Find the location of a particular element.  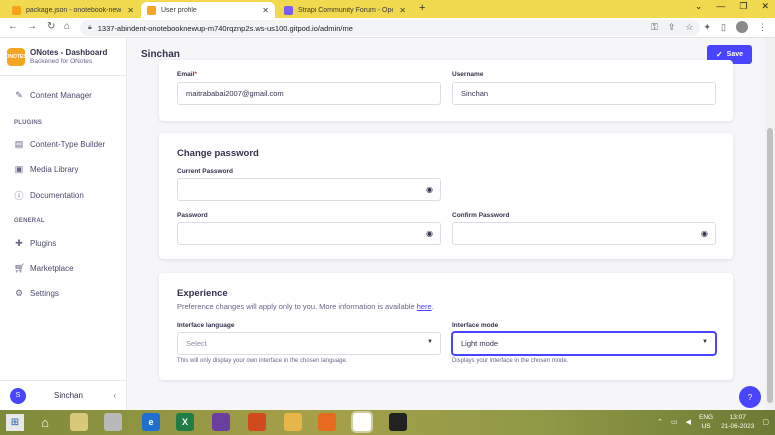

sidebar-item-content-type-builder: ▤ Content-Type Builder is located at coordinates (59, 144).